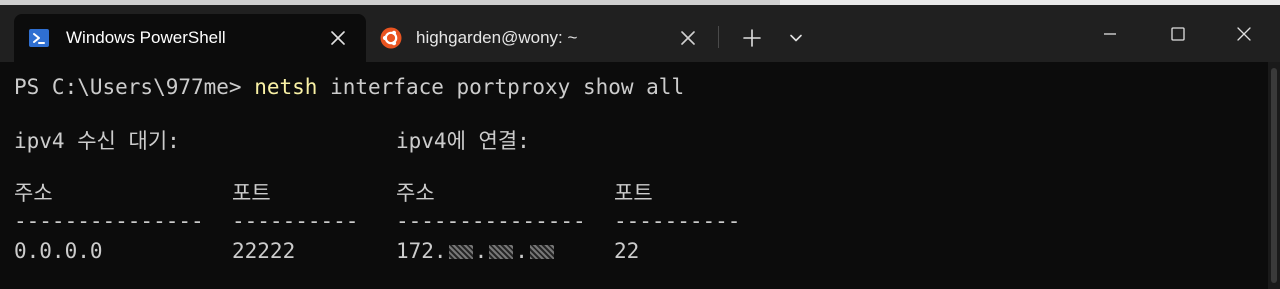 This screenshot has height=289, width=1280. I want to click on tab-dropdown-button, so click(796, 38).